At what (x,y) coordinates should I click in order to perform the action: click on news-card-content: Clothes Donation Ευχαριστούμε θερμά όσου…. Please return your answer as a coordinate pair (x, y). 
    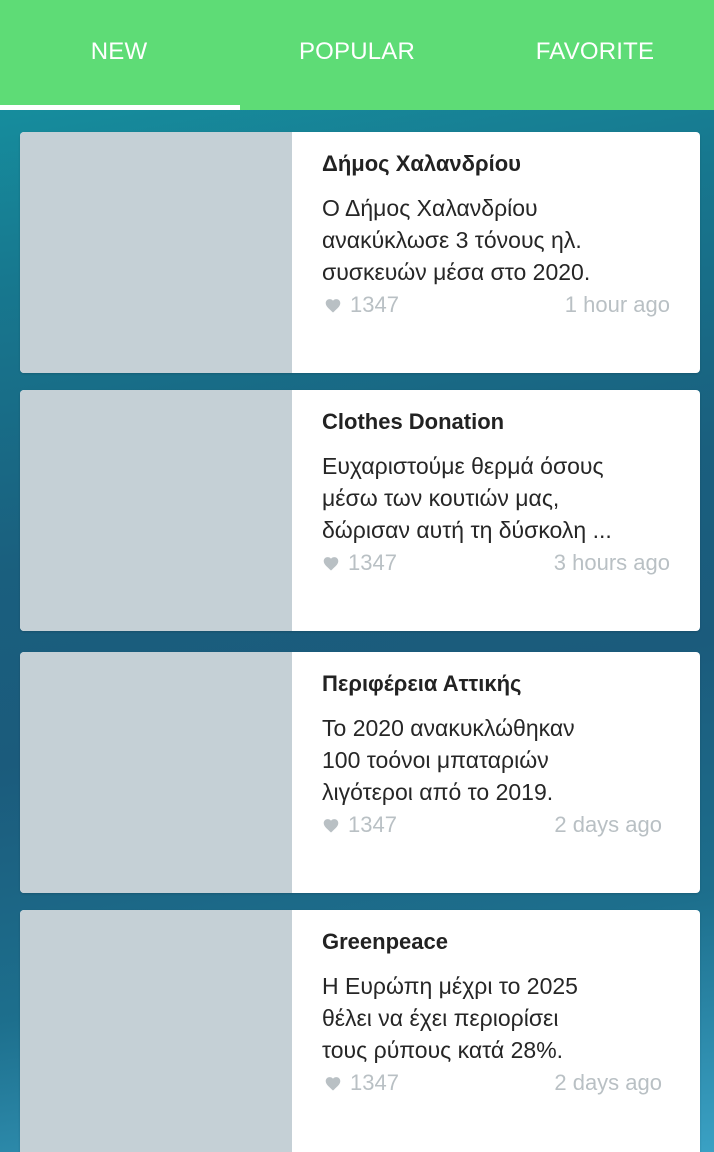
    Looking at the image, I should click on (496, 510).